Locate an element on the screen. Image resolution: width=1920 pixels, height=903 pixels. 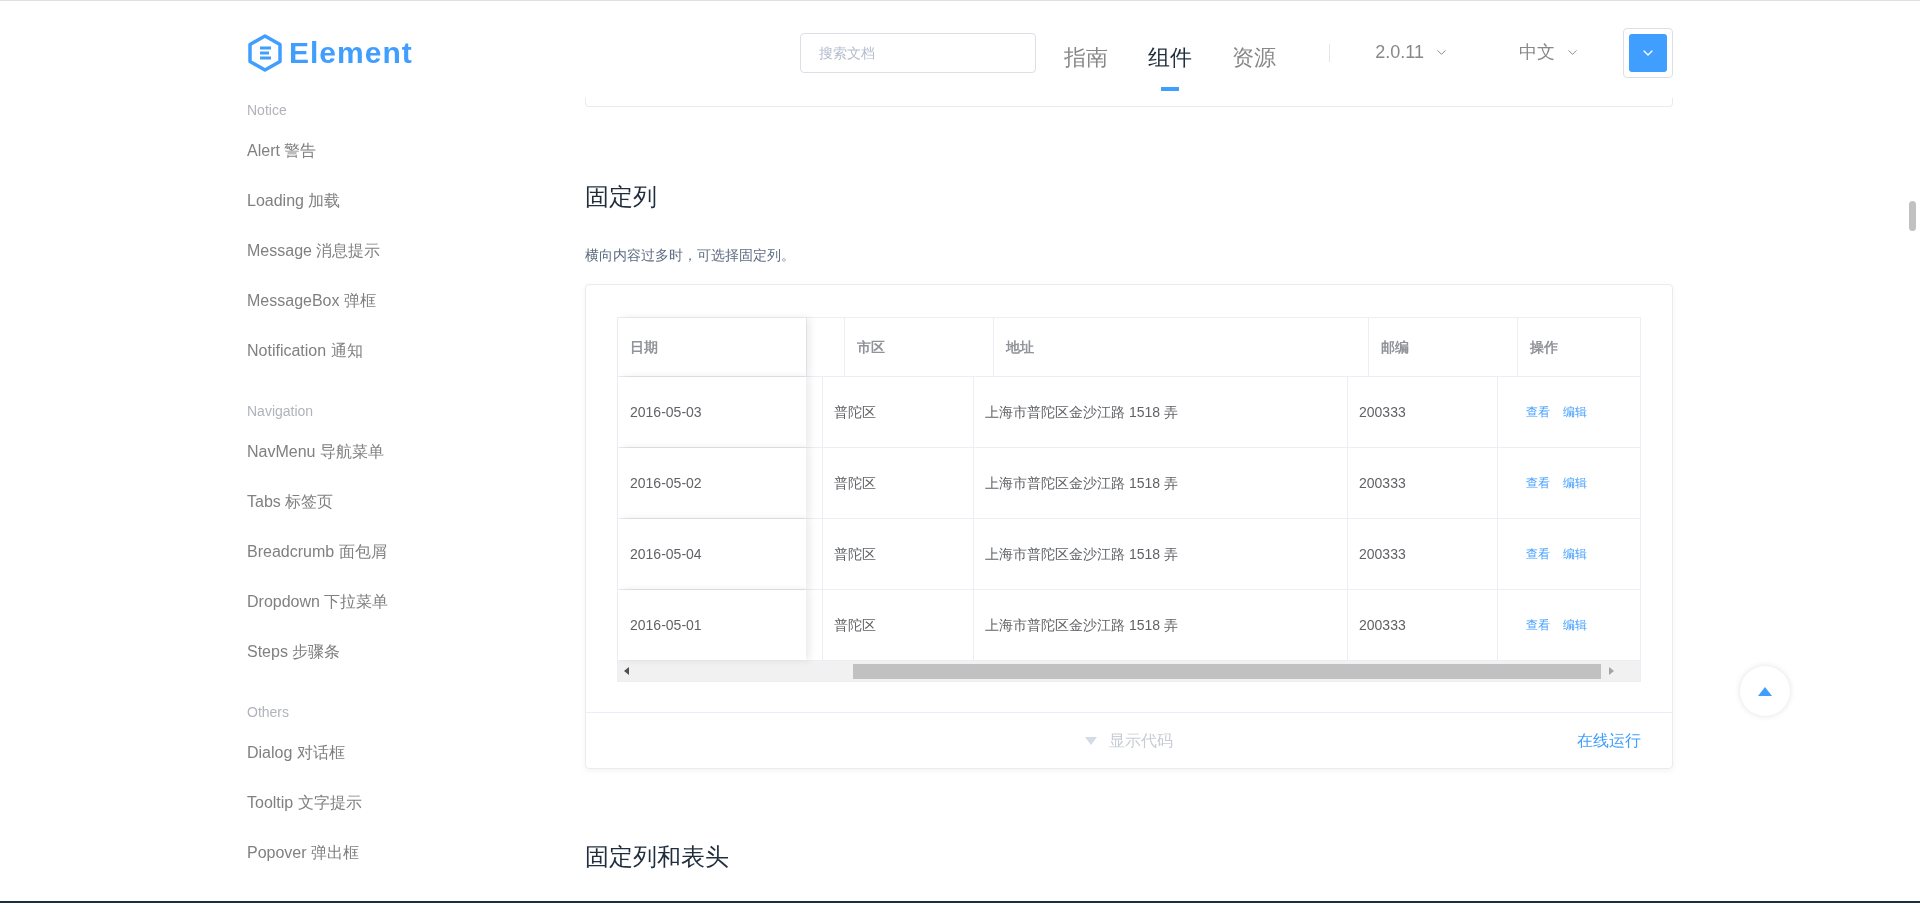
sidebar-item: Message 消息提示 is located at coordinates (314, 251).